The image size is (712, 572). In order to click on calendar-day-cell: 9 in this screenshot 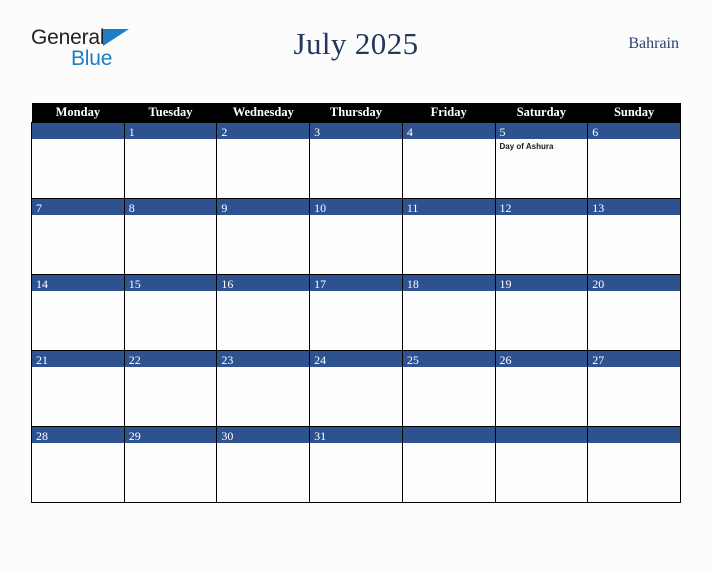, I will do `click(263, 236)`.